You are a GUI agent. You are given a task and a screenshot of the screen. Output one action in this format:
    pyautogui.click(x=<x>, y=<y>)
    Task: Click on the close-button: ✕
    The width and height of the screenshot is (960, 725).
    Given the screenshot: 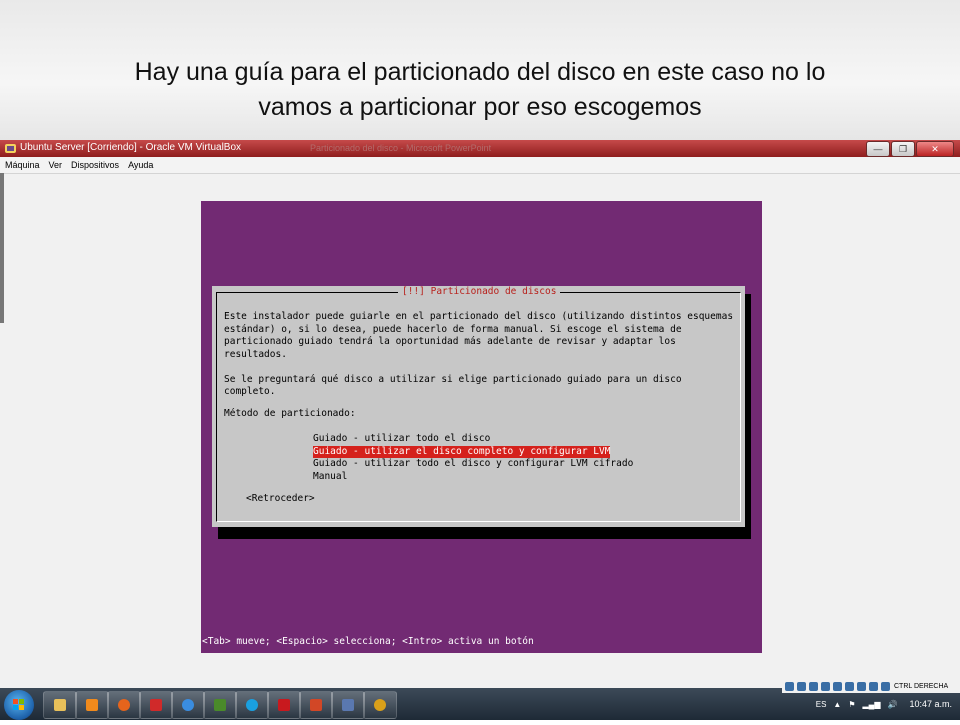 What is the action you would take?
    pyautogui.click(x=935, y=149)
    